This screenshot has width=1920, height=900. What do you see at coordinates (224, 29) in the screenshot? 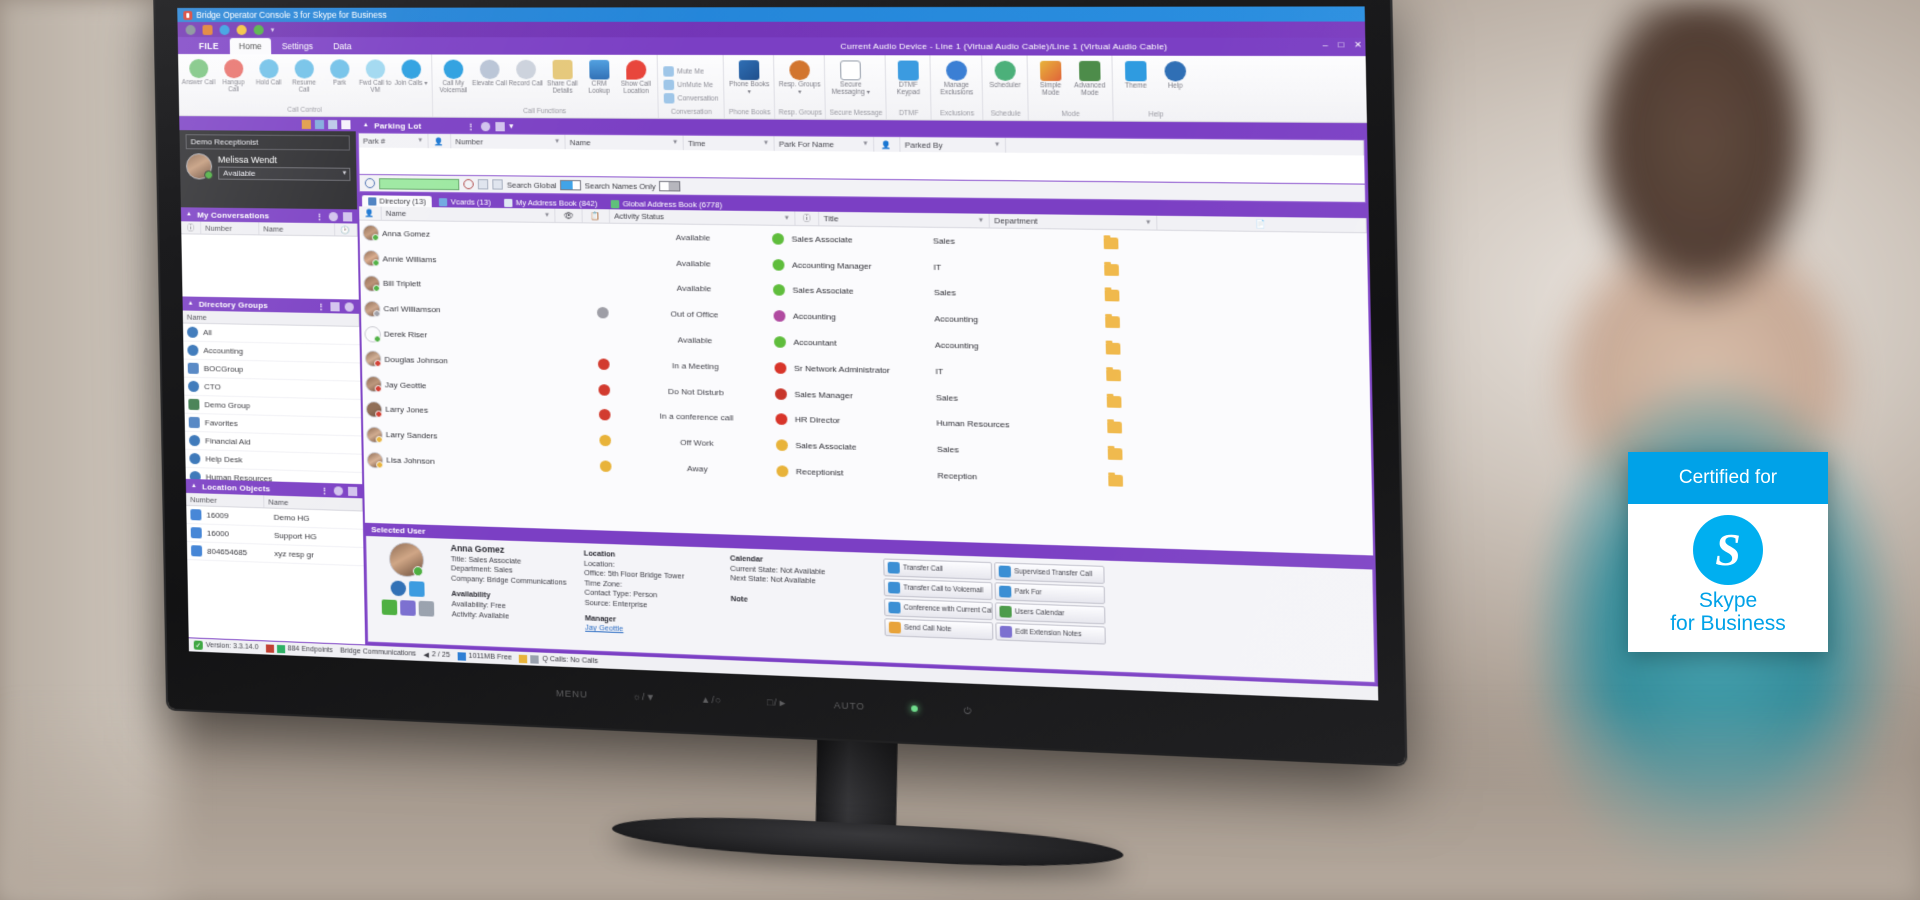
I see `mail-icon` at bounding box center [224, 29].